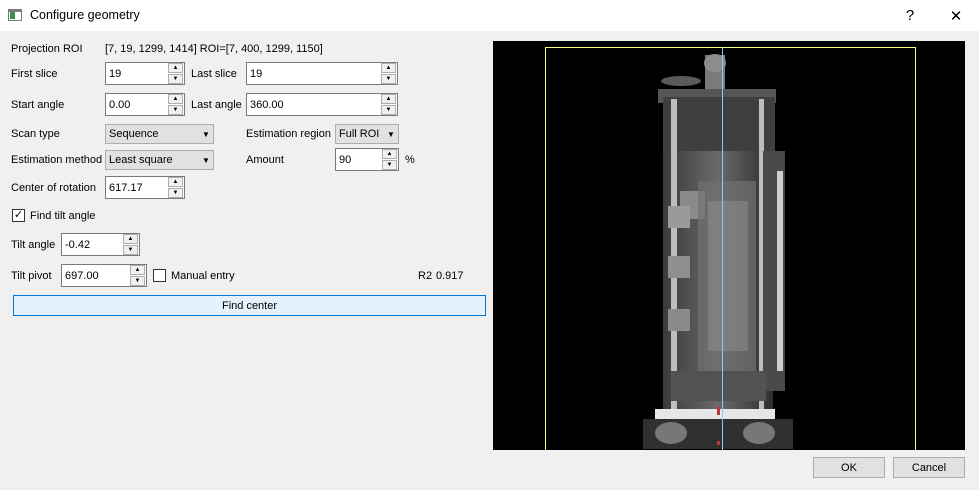  I want to click on center-of-rotation-label: Center of rotation, so click(53, 188).